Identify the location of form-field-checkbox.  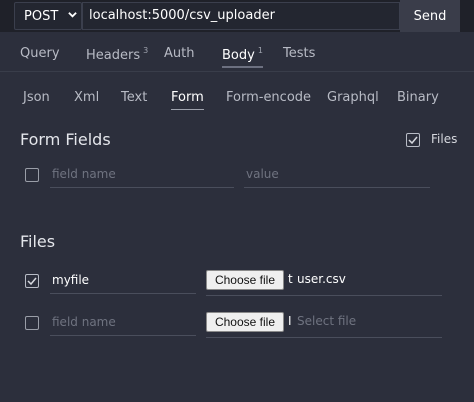
(32, 175).